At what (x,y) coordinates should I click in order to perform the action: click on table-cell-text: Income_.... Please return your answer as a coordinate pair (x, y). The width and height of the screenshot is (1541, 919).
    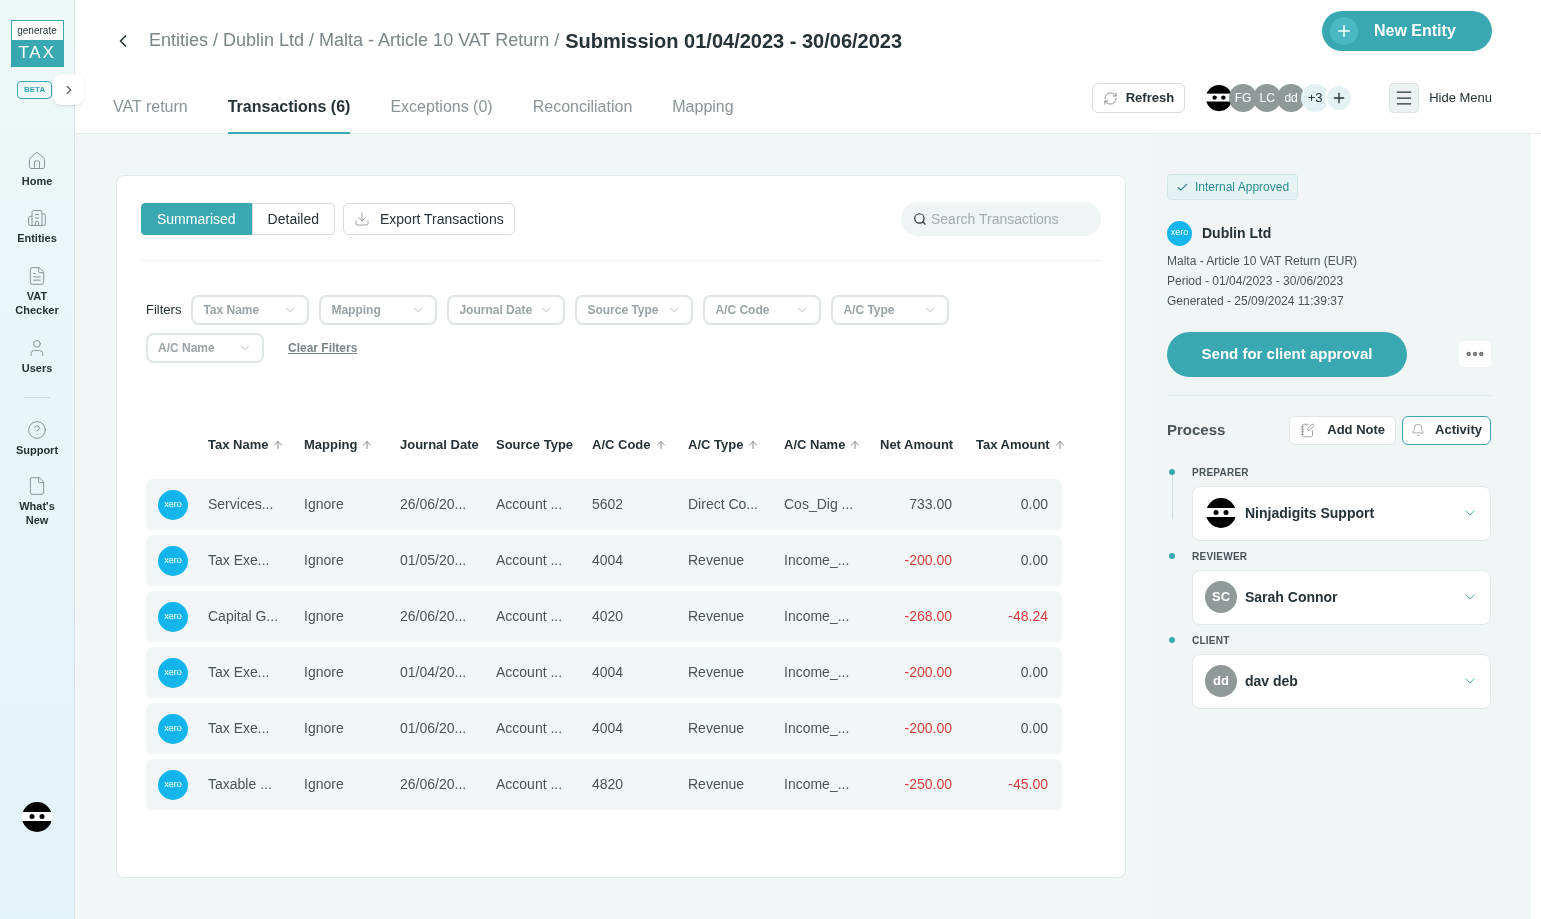
    Looking at the image, I should click on (817, 616).